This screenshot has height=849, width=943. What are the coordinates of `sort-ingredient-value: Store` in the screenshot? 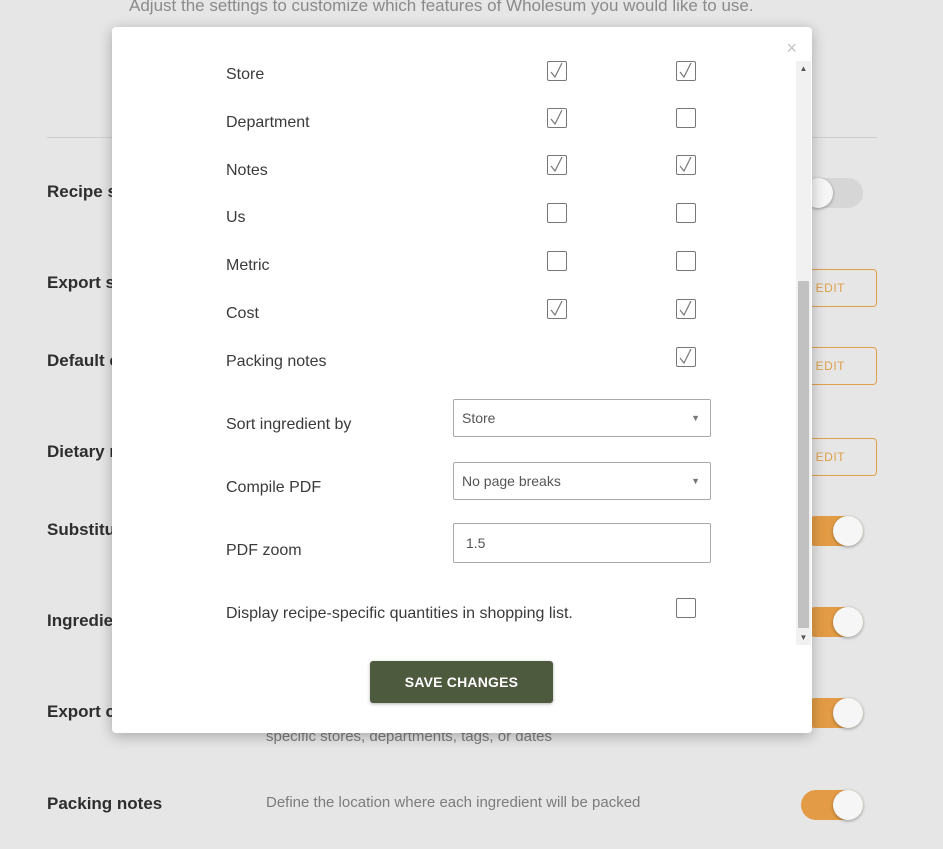 It's located at (479, 418).